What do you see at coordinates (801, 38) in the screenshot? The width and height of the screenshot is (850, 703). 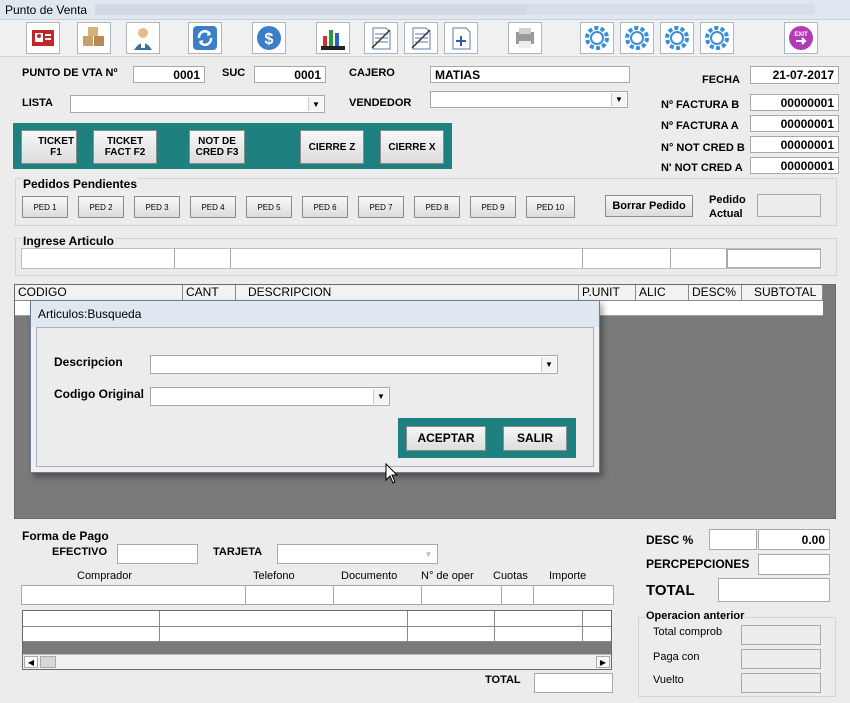 I see `exit-button: EXIT` at bounding box center [801, 38].